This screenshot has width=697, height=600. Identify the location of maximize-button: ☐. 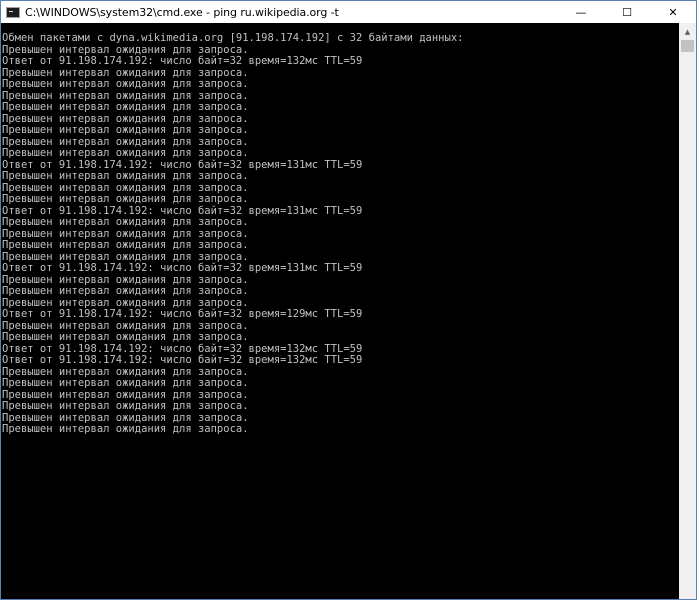
(627, 12).